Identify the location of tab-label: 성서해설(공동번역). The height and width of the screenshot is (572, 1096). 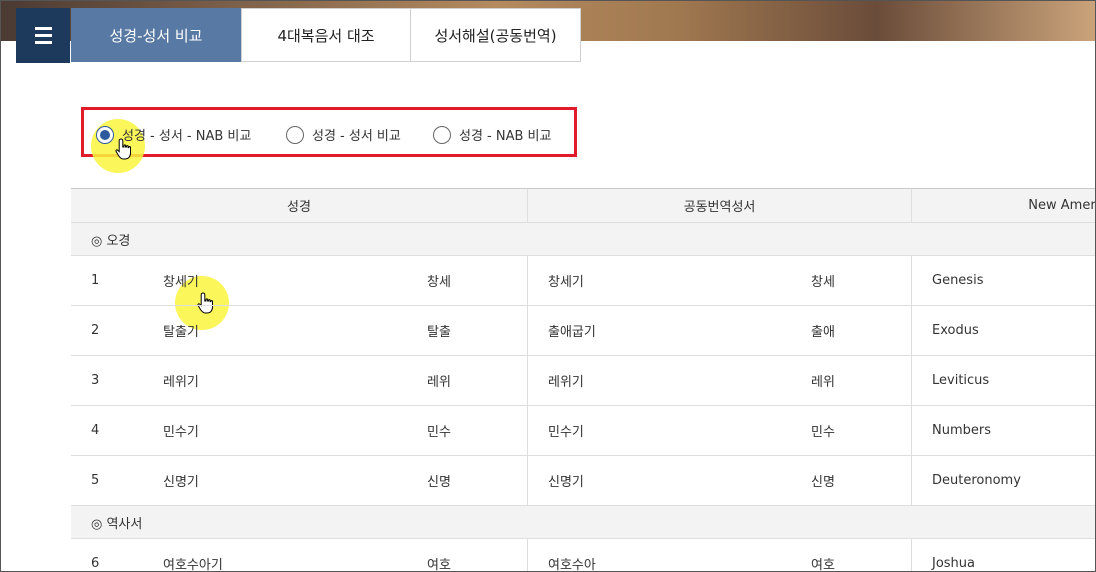
(495, 35).